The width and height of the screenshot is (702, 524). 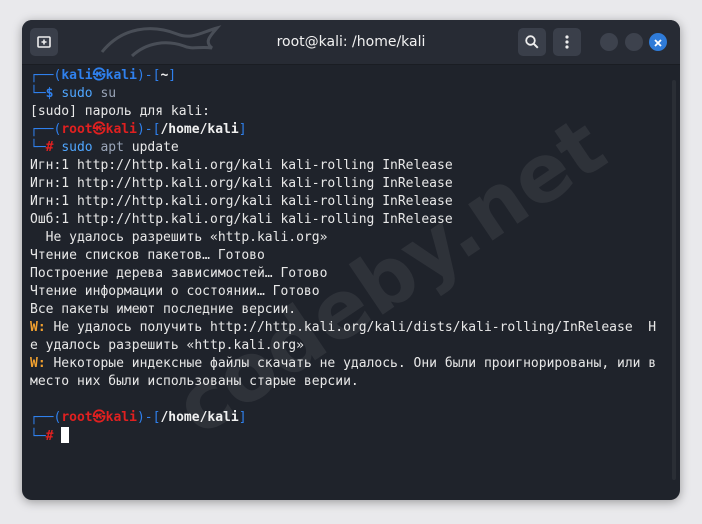 What do you see at coordinates (147, 255) in the screenshot?
I see `output-line: Чтение списков пакетов… Готово` at bounding box center [147, 255].